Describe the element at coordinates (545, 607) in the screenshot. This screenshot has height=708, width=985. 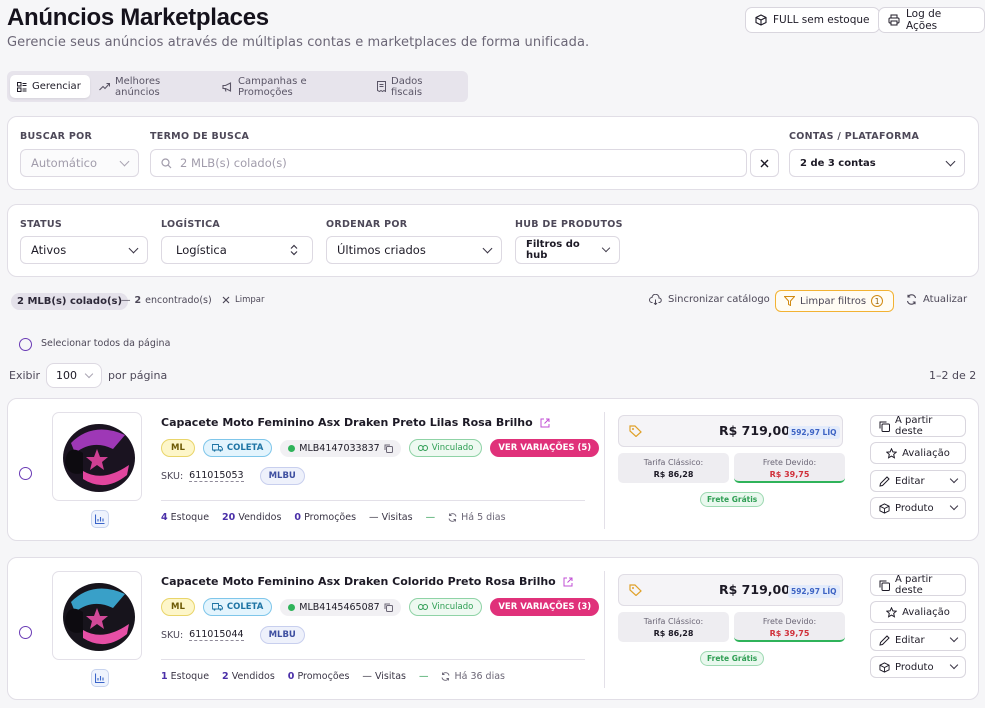
I see `variations-button: VER VARIAÇÕES (3)` at that location.